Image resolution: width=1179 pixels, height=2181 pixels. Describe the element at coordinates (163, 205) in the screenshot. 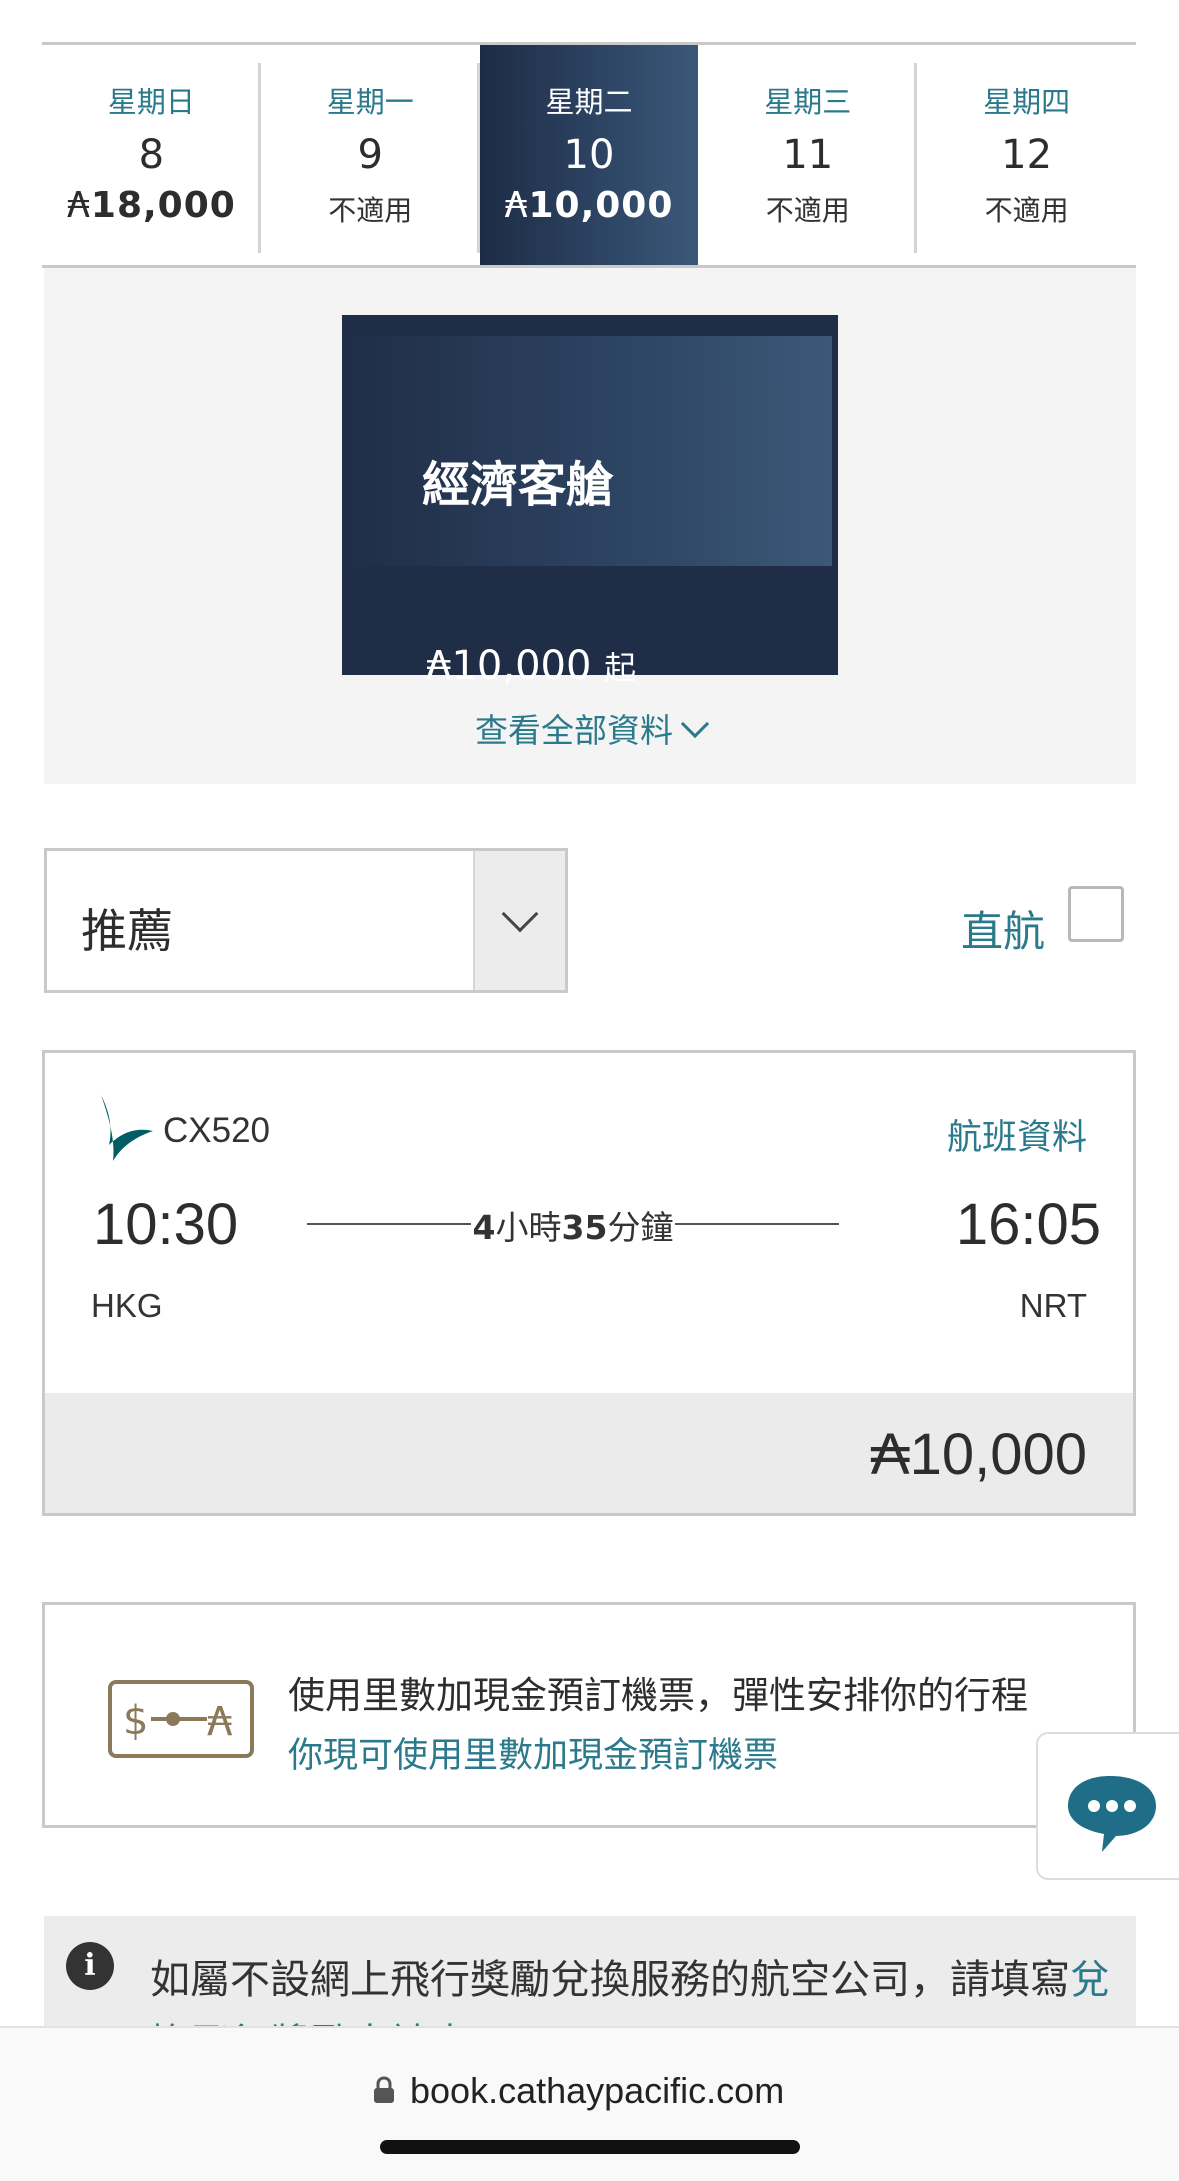

I see `day-price-value: 18,000` at that location.